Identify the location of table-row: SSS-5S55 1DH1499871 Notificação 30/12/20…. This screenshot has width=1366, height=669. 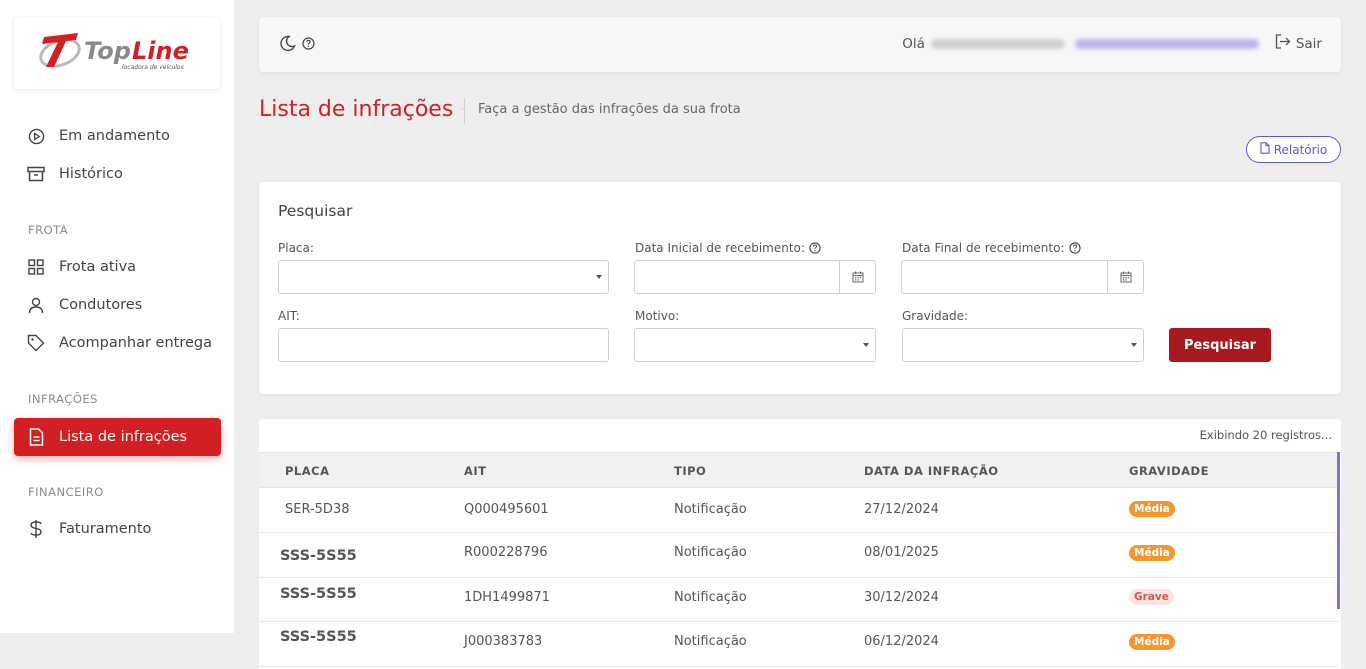
(798, 599).